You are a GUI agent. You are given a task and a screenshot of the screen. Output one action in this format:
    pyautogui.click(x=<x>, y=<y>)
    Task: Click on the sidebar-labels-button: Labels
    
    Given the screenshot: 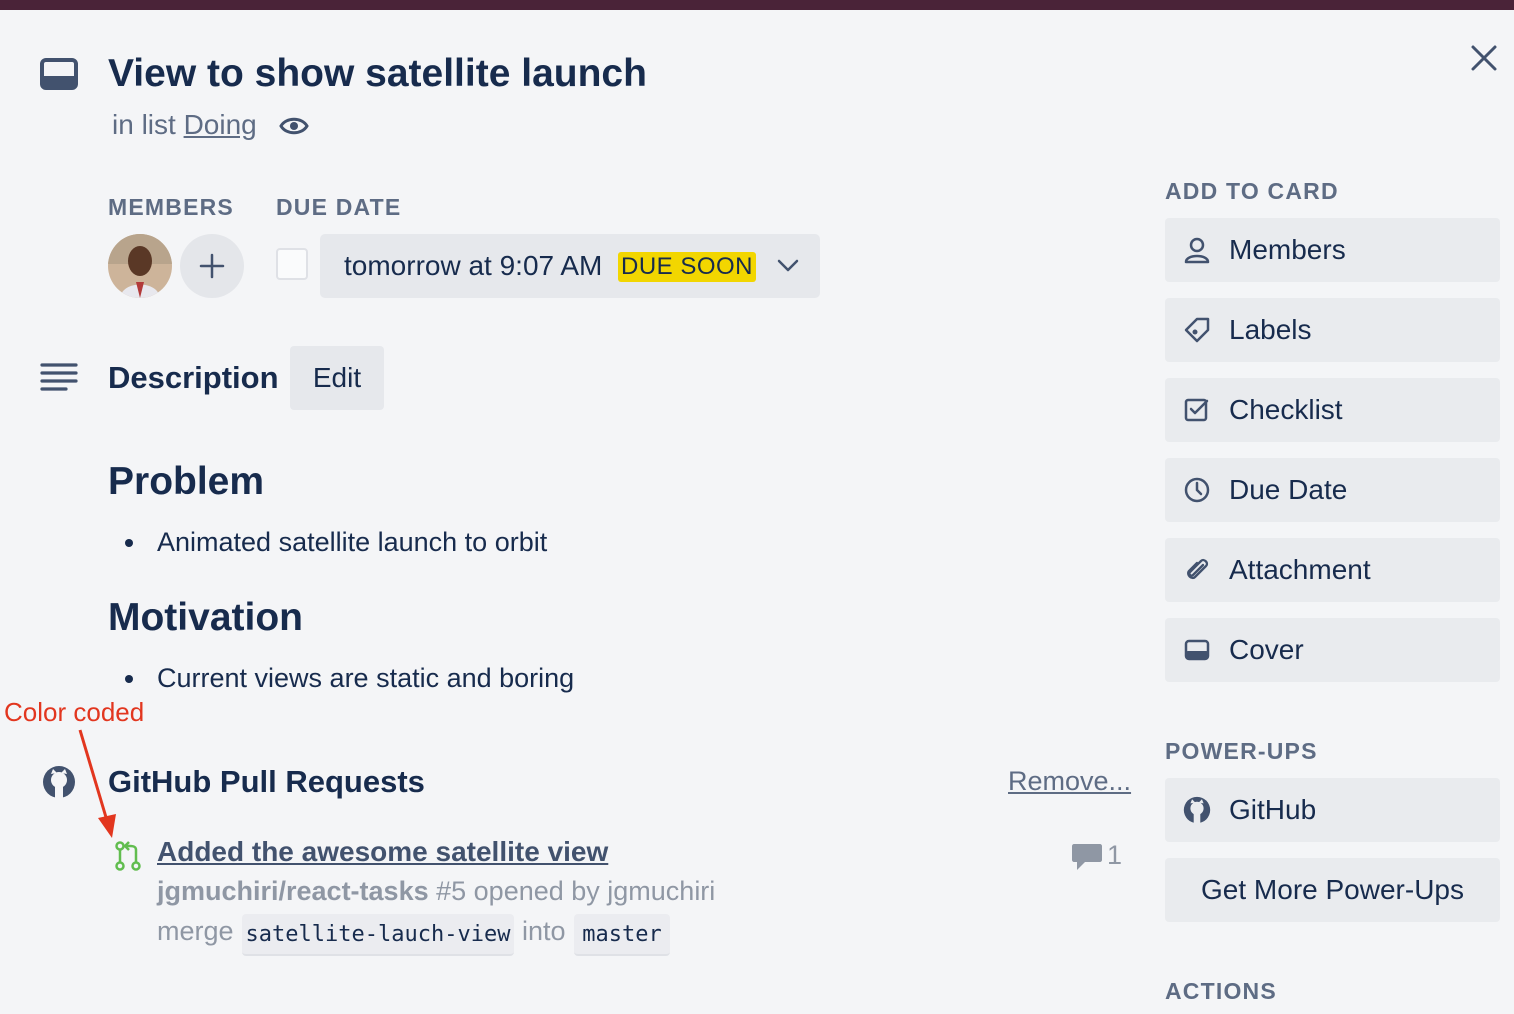 What is the action you would take?
    pyautogui.click(x=1332, y=330)
    